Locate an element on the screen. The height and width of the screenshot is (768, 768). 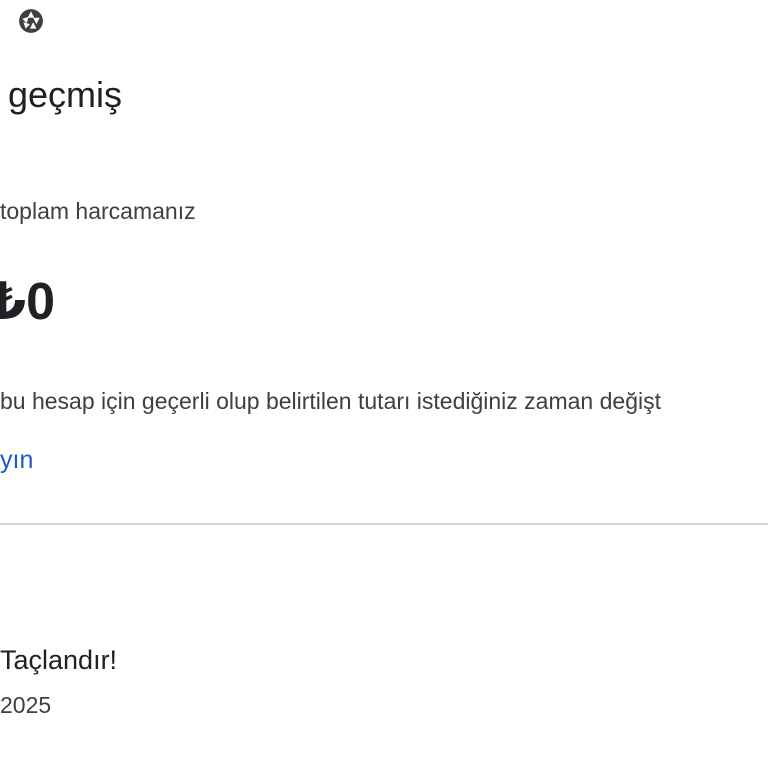
total-spend-amount: ₺0 is located at coordinates (28, 302).